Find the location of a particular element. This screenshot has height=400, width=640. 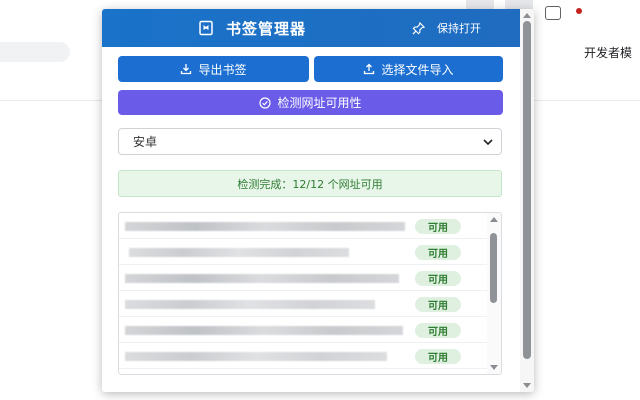

popup-scroll-thumb is located at coordinates (527, 190).